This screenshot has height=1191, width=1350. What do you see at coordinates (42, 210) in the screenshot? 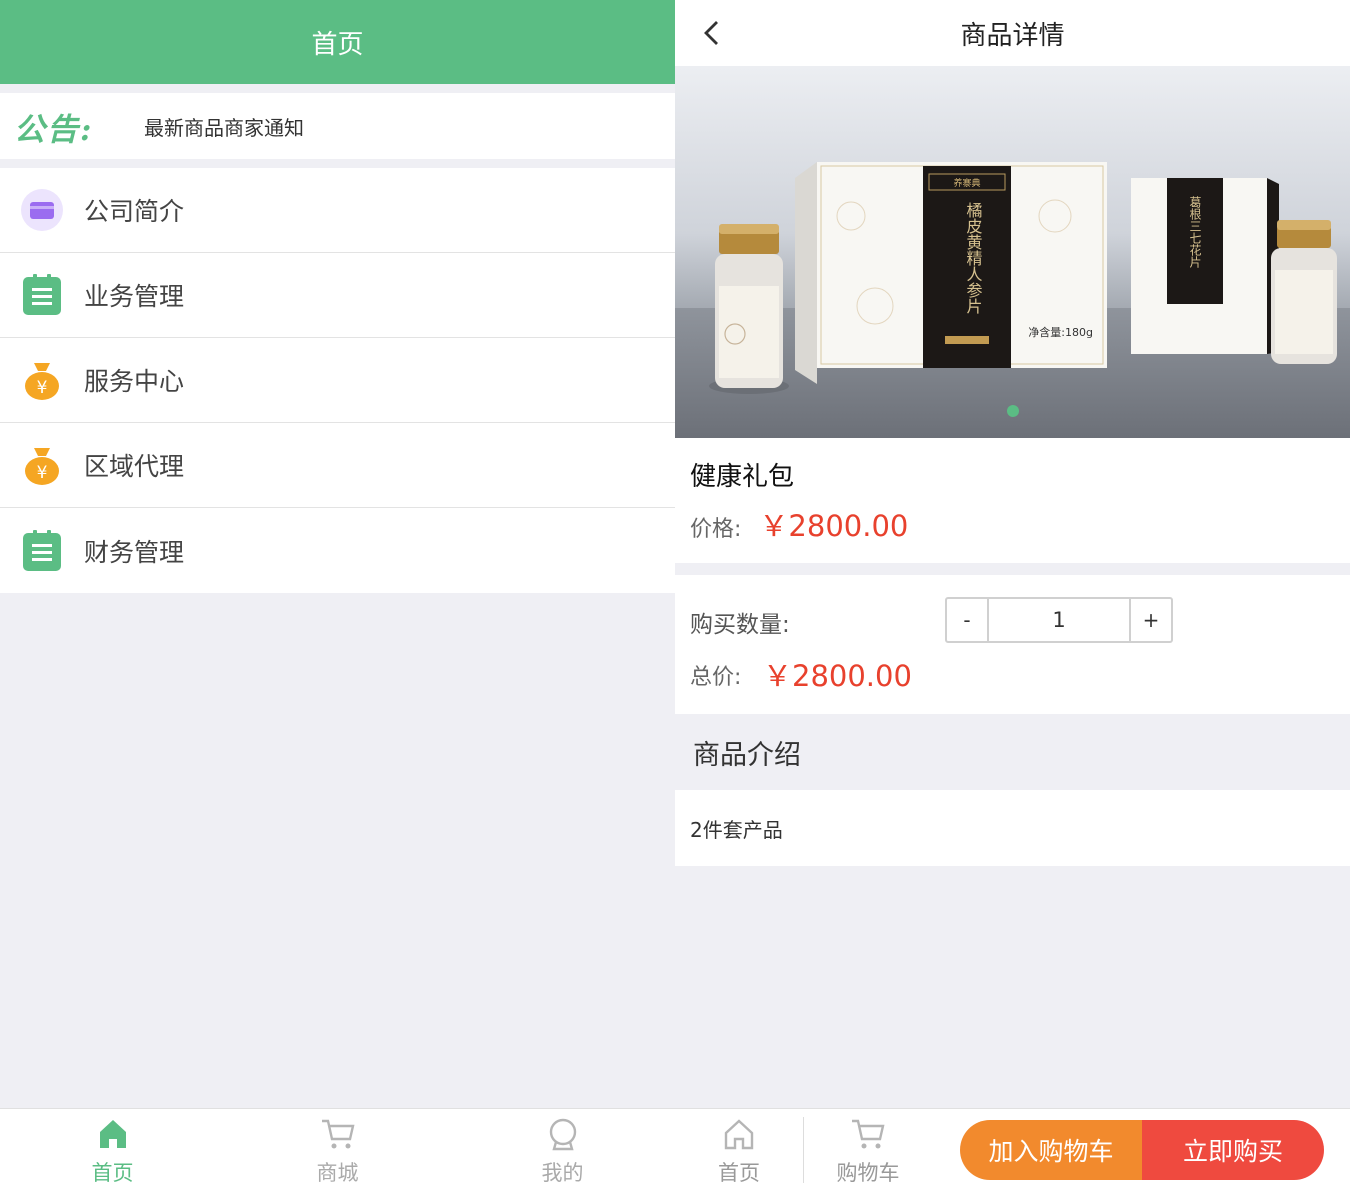
I see `card-icon` at bounding box center [42, 210].